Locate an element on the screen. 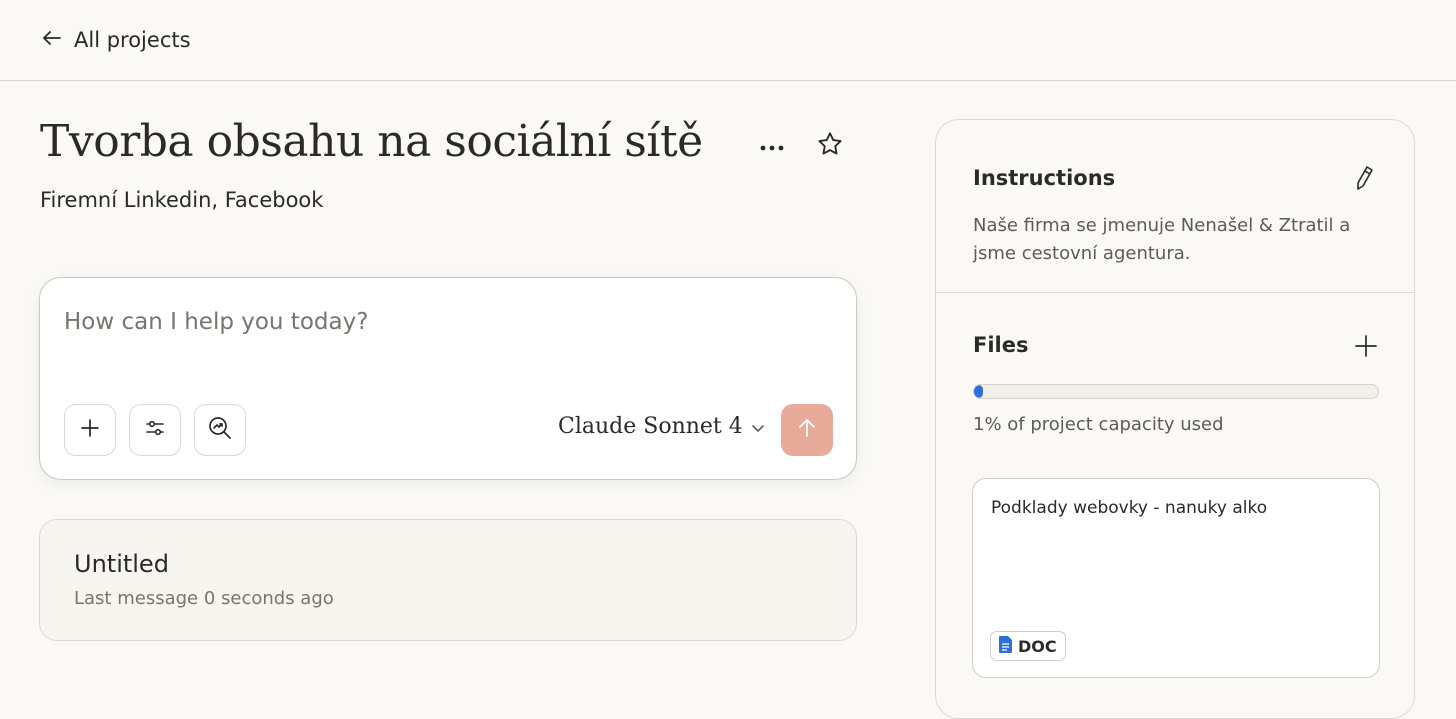 The width and height of the screenshot is (1456, 719). file-type-badge: DOC is located at coordinates (1028, 646).